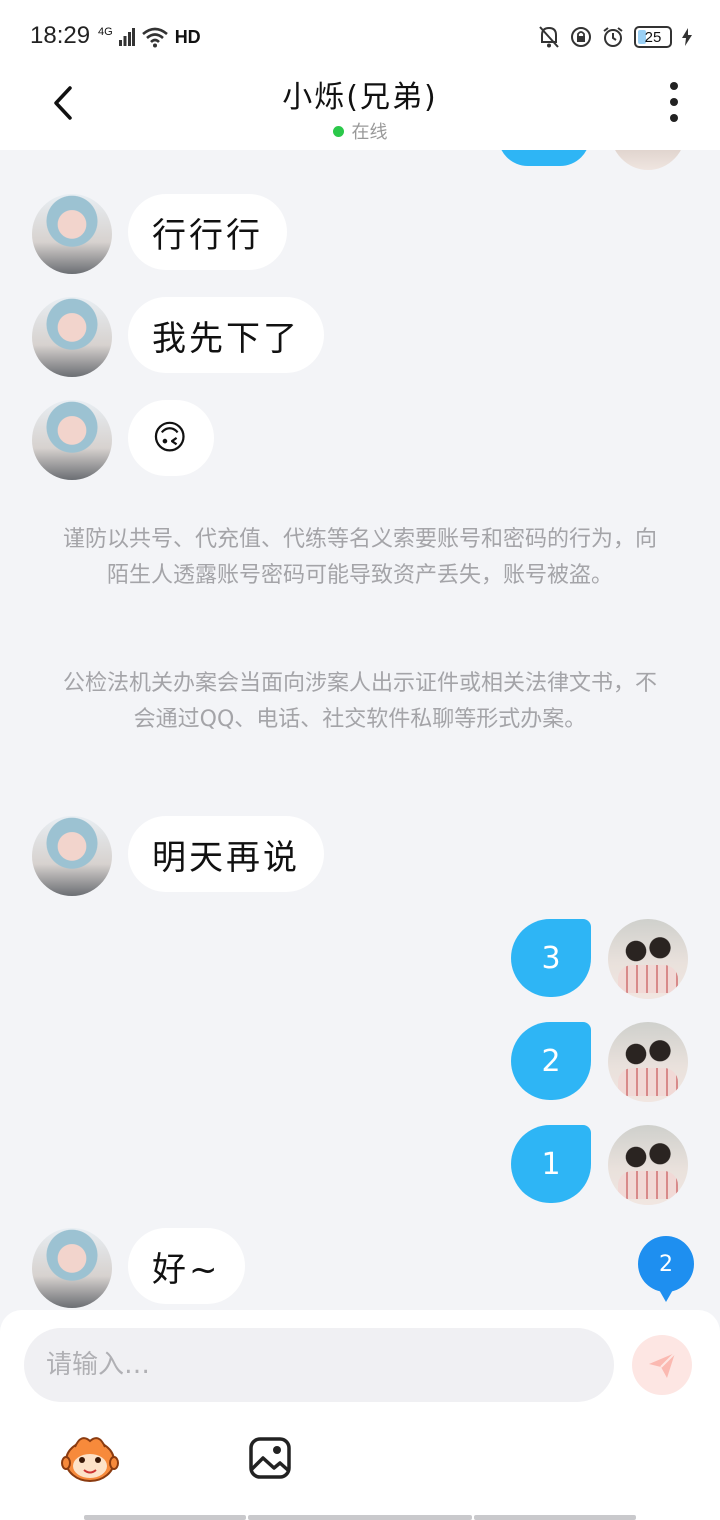 The width and height of the screenshot is (720, 1520). Describe the element at coordinates (360, 36) in the screenshot. I see `status-bar: 18:29 4G HD 25` at that location.